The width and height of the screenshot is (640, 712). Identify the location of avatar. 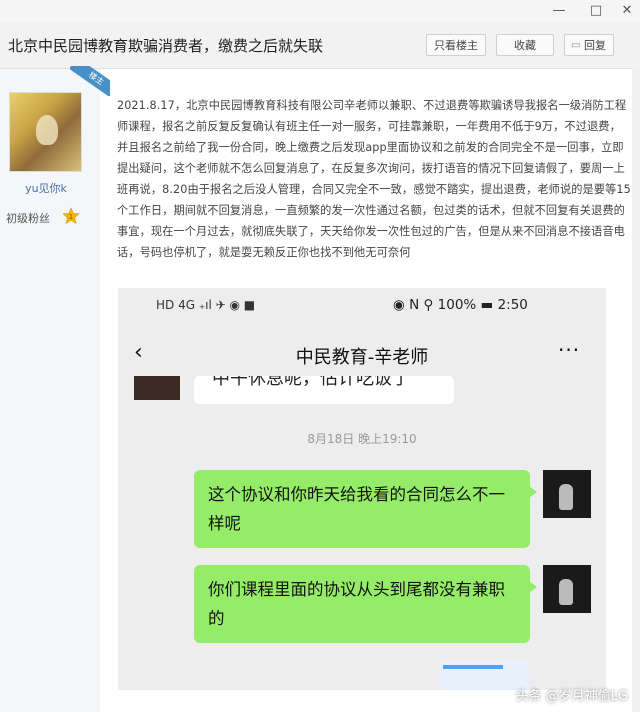
(45, 132).